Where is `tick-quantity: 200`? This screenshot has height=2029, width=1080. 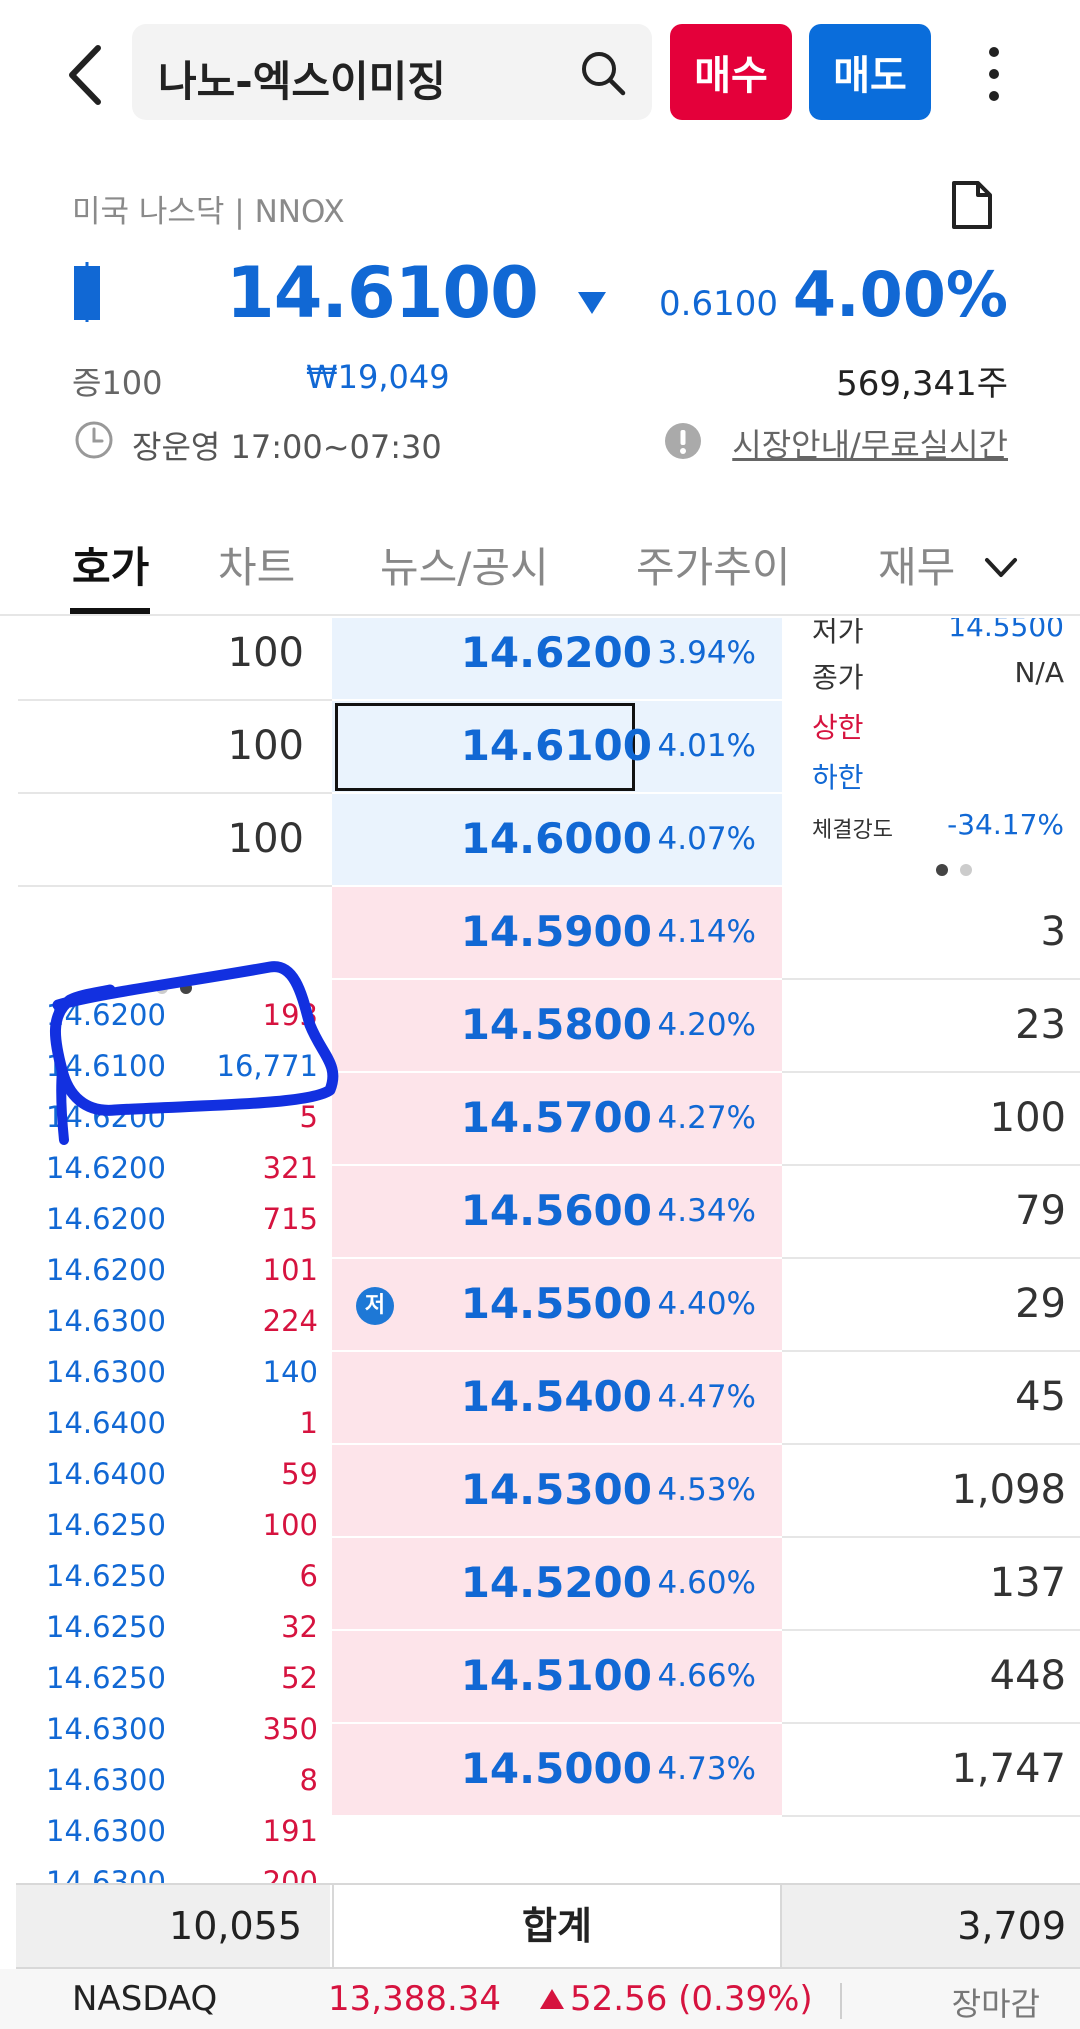 tick-quantity: 200 is located at coordinates (290, 1874).